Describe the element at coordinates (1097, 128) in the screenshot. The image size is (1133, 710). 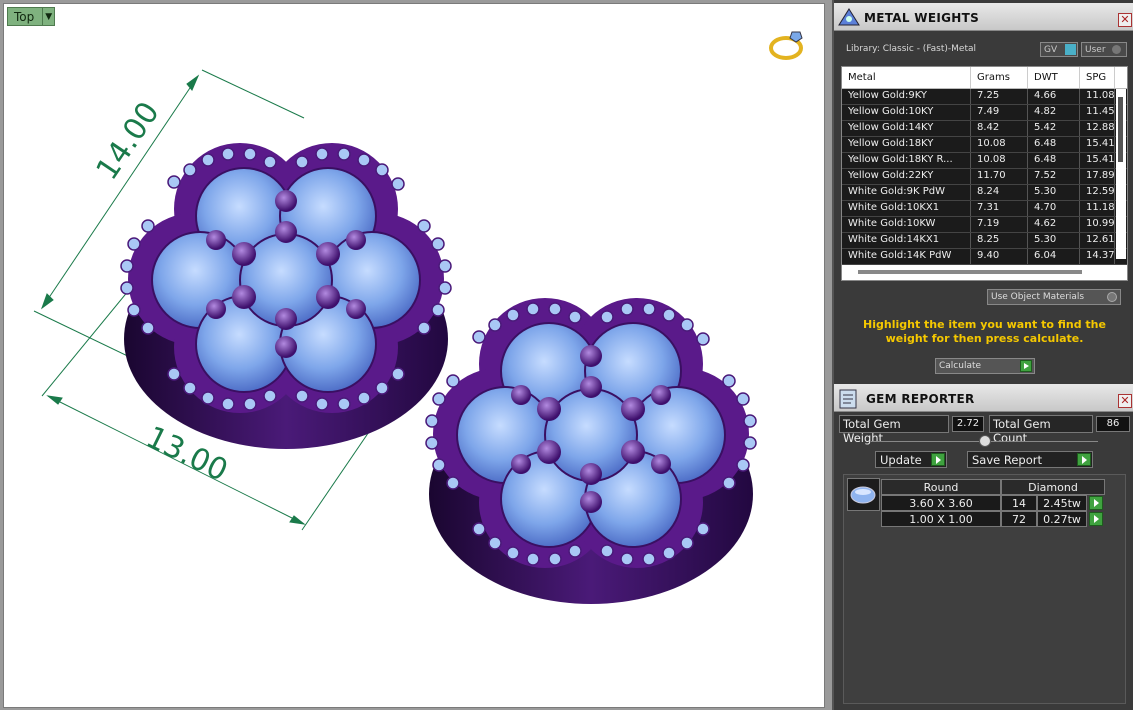
I see `cell-spg: 12.88` at that location.